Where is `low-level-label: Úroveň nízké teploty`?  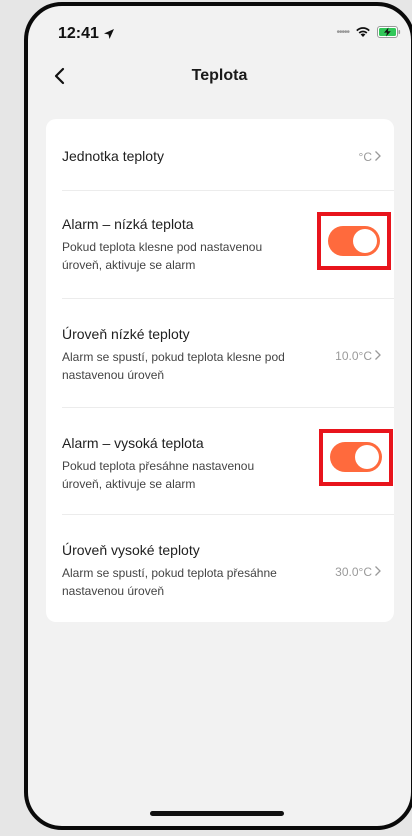
low-level-label: Úroveň nízké teploty is located at coordinates (126, 334).